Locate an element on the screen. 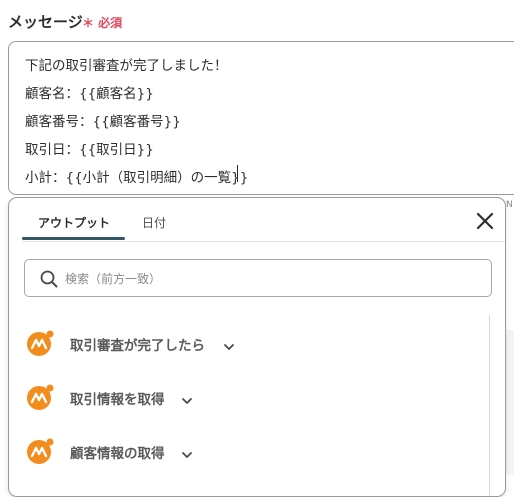 The width and height of the screenshot is (514, 497). tab-divider is located at coordinates (263, 241).